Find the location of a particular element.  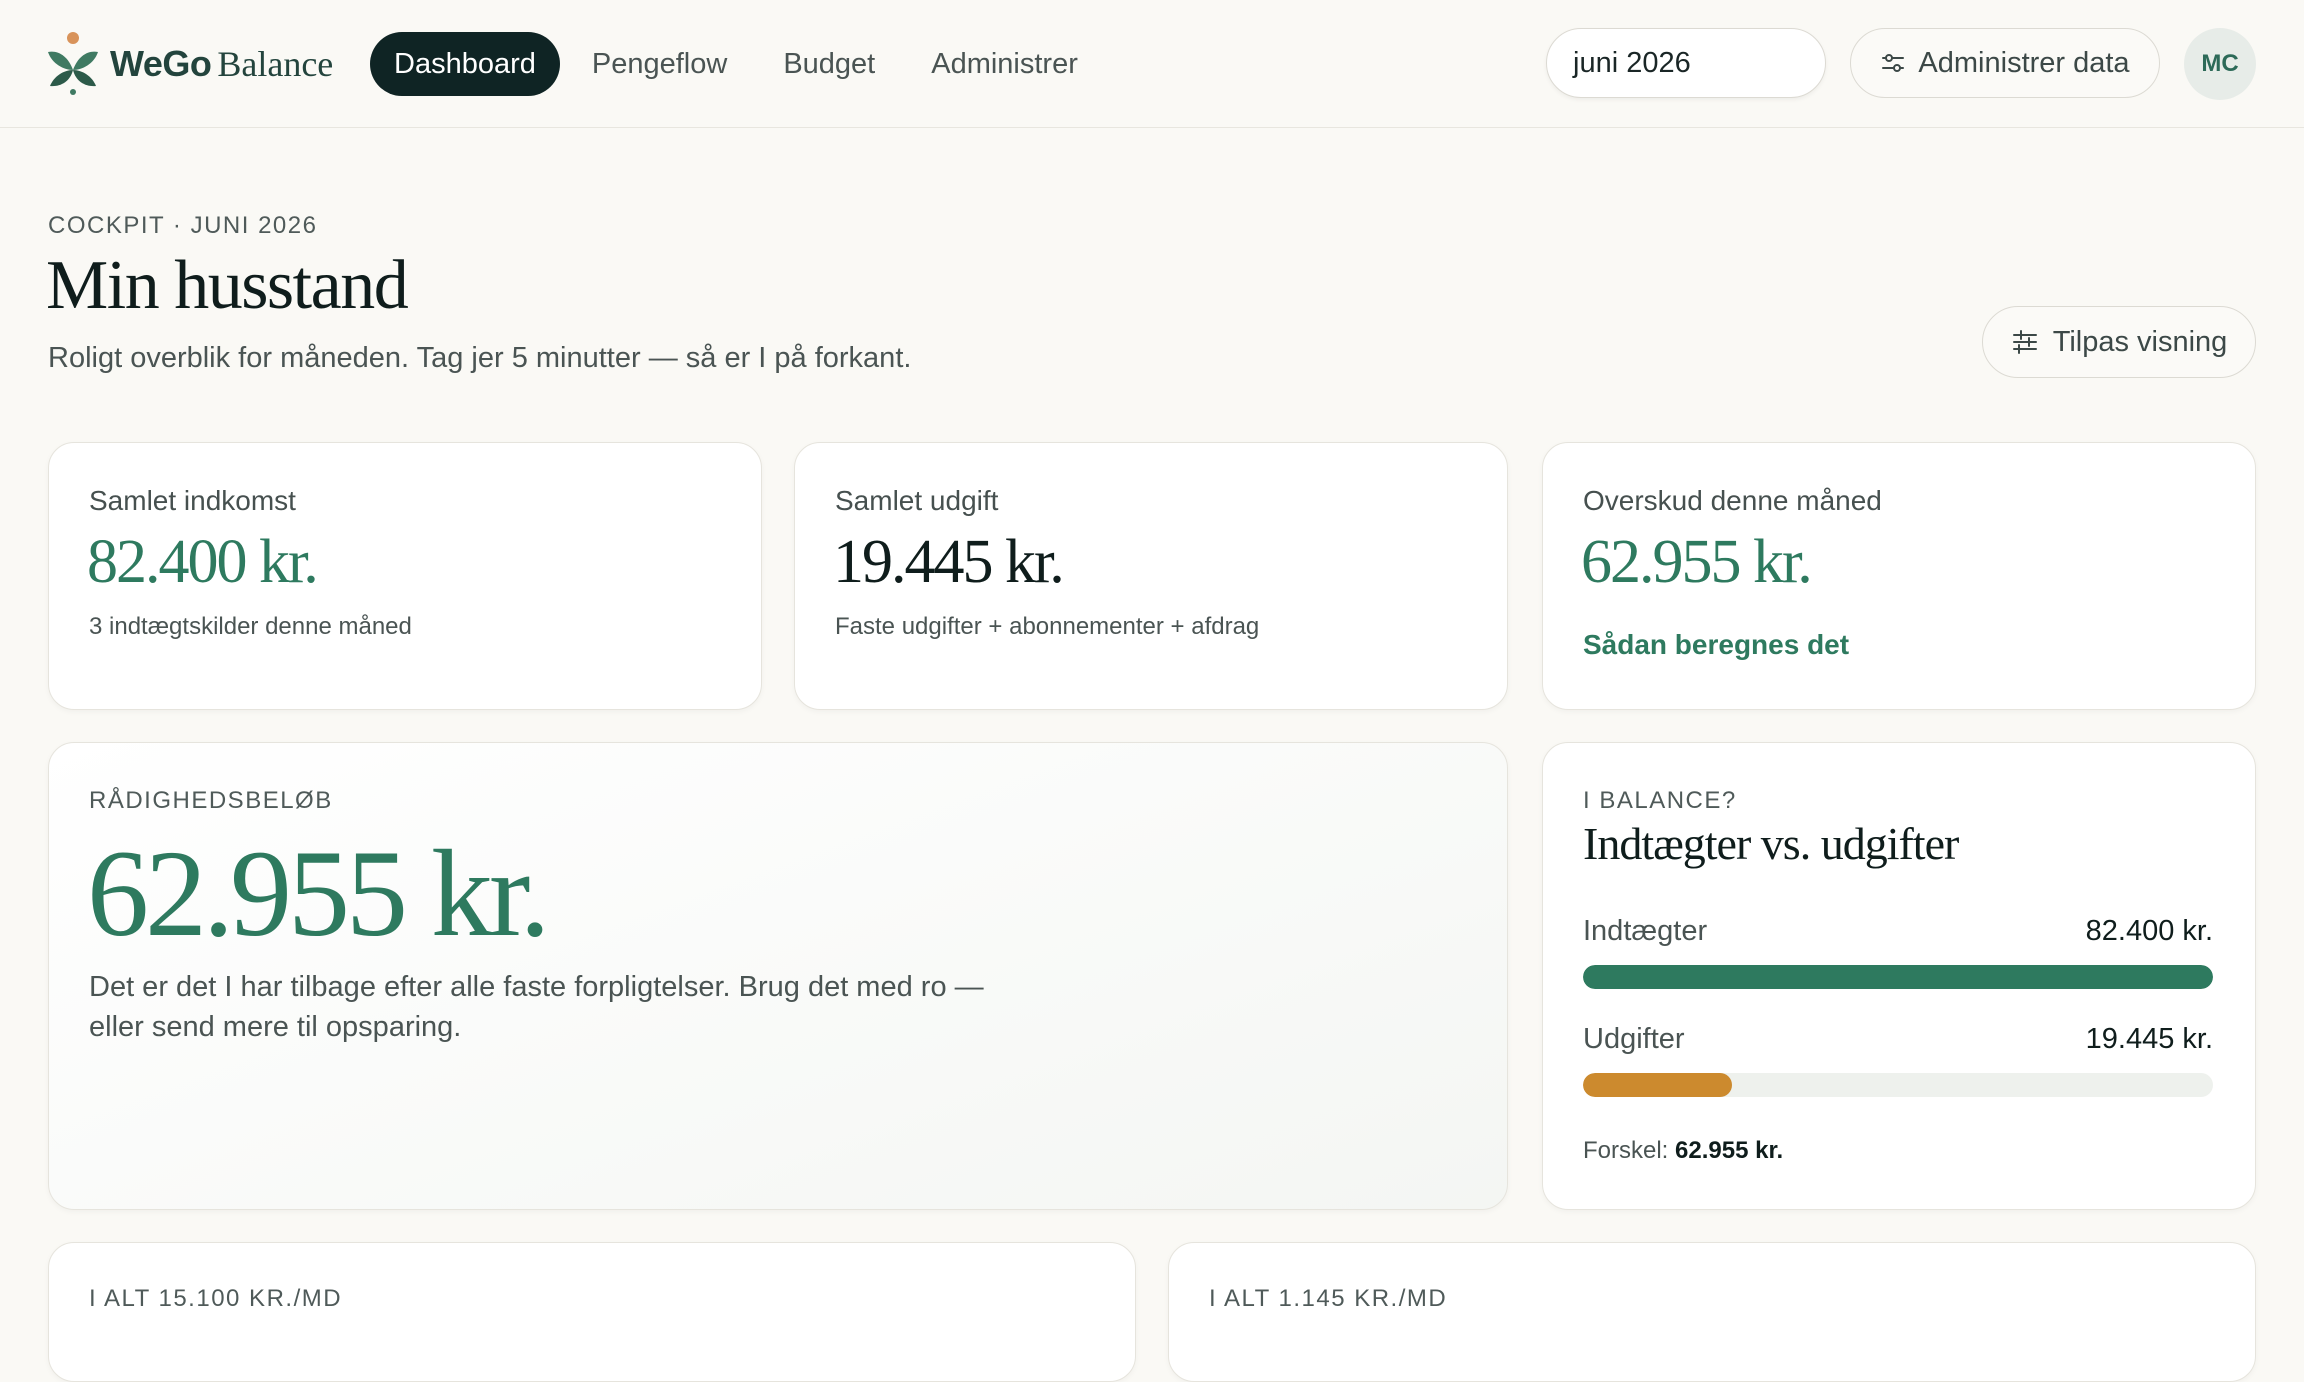

page-title: Min husstand is located at coordinates (227, 285).